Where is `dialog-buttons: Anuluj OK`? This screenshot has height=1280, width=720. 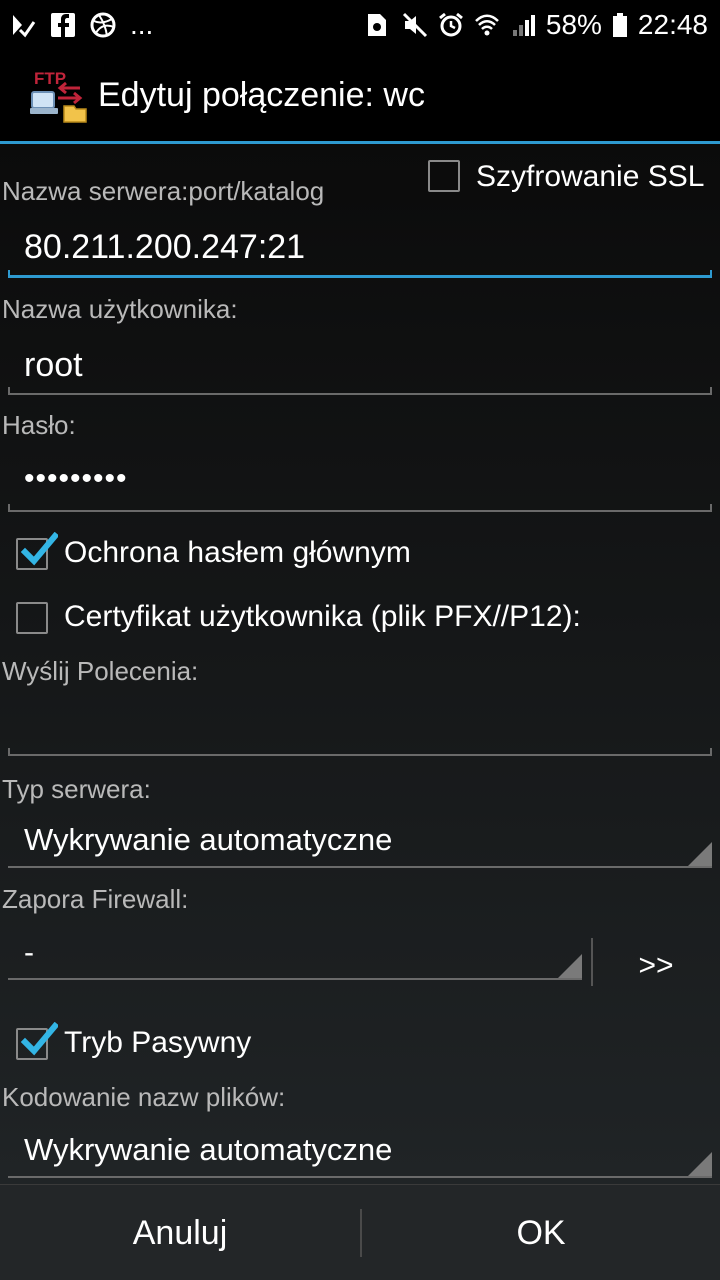
dialog-buttons: Anuluj OK is located at coordinates (360, 1232).